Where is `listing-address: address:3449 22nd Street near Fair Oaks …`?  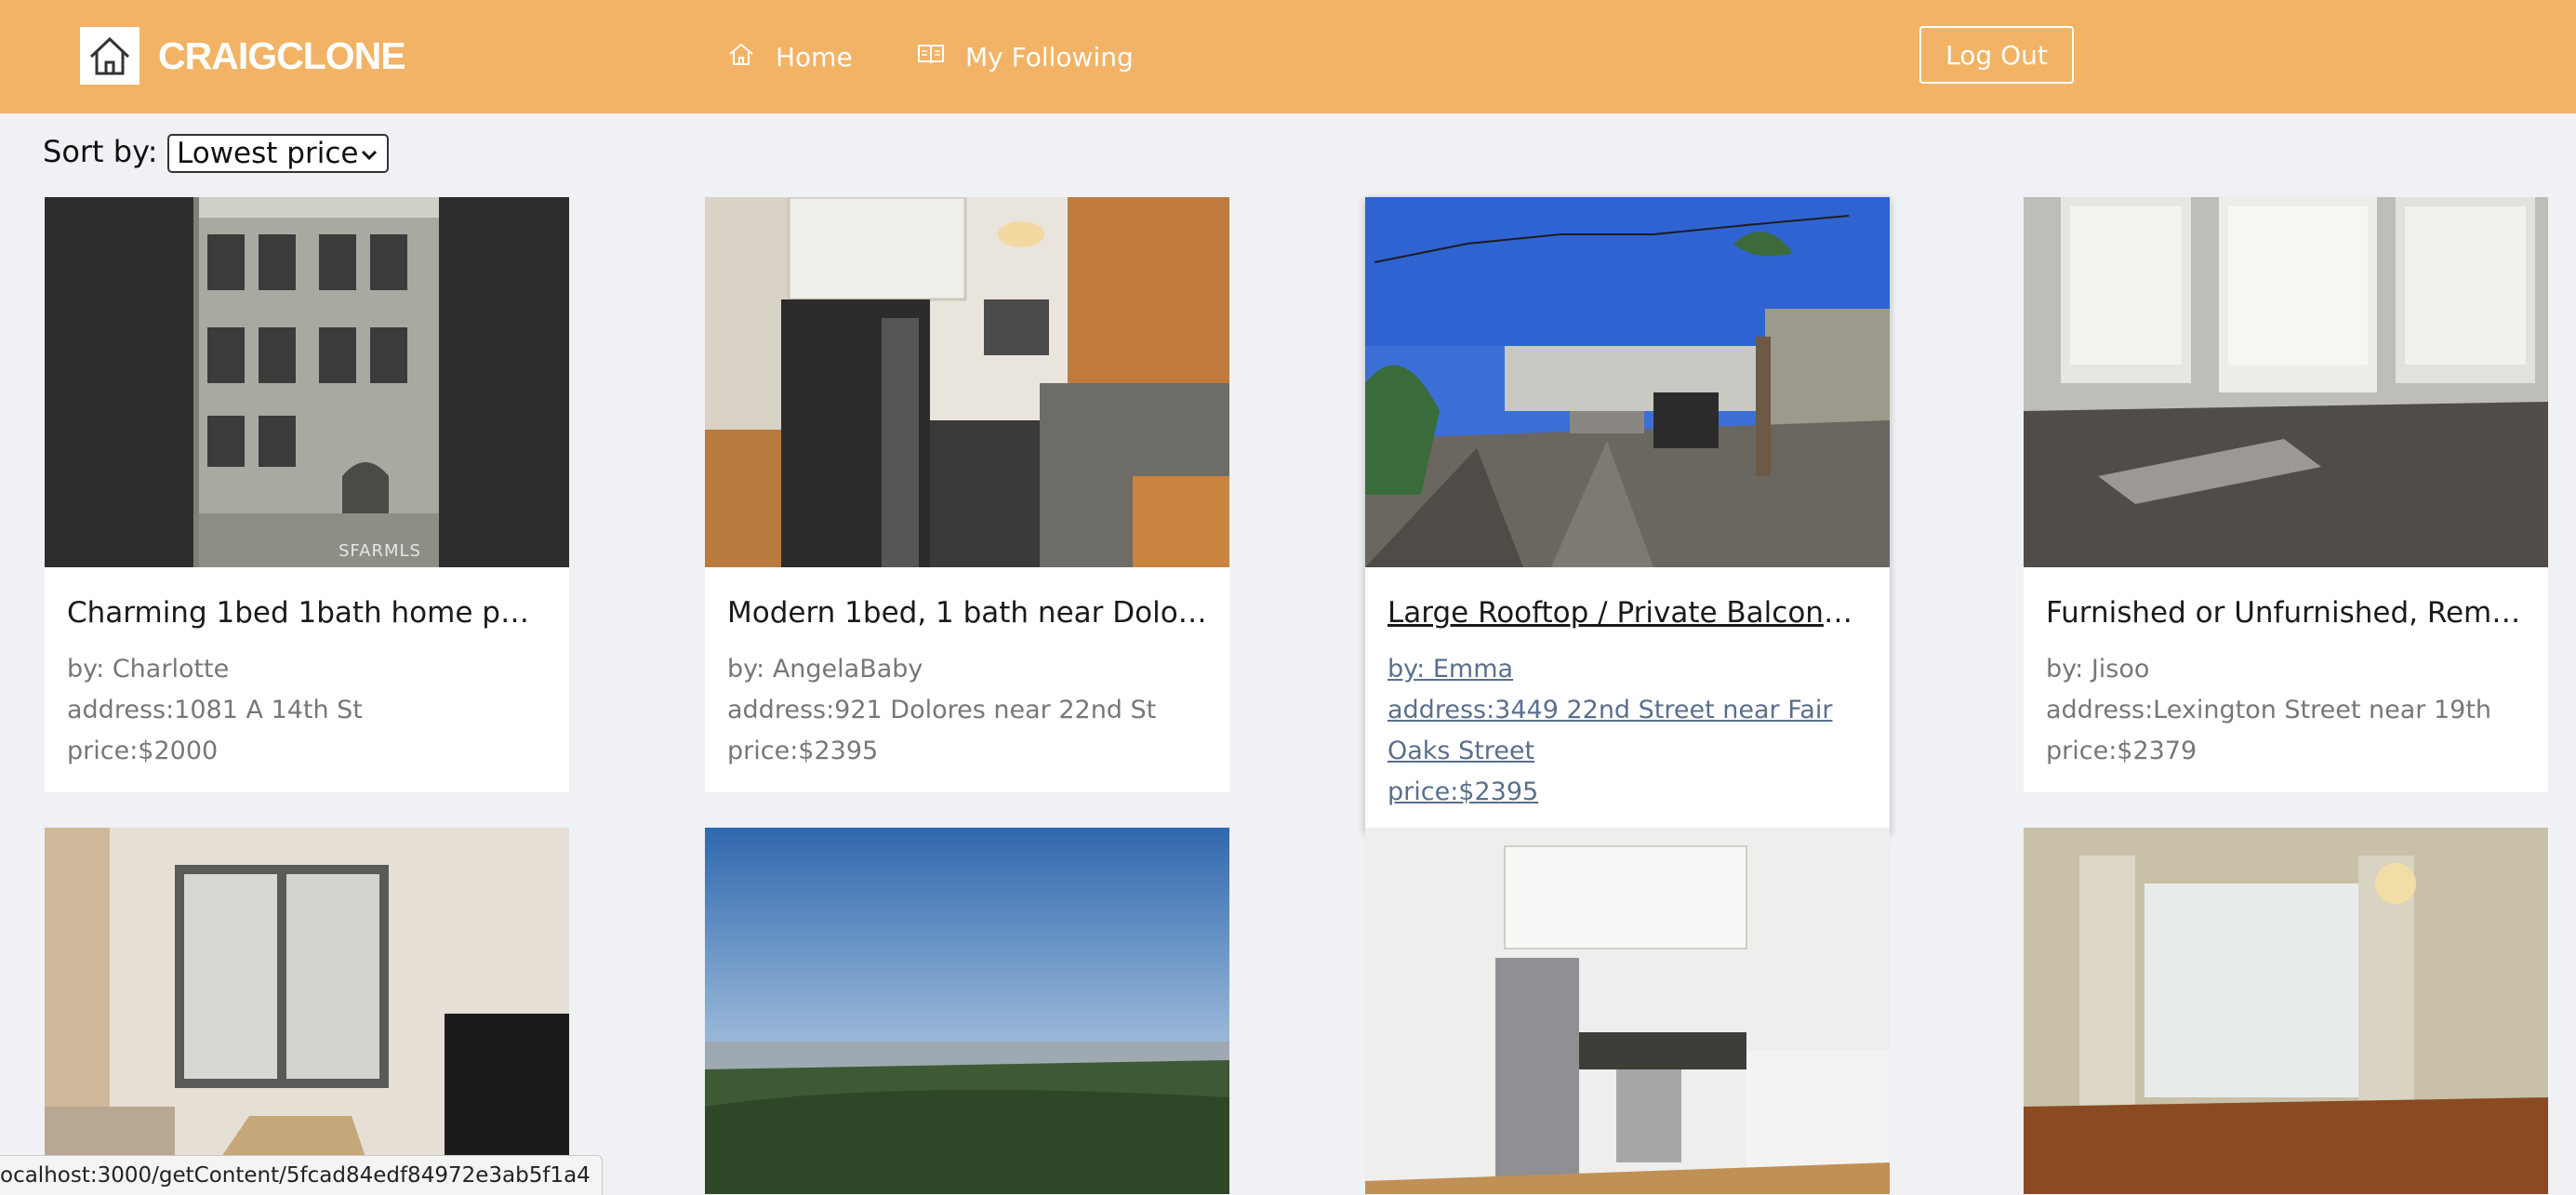 listing-address: address:3449 22nd Street near Fair Oaks … is located at coordinates (1610, 731).